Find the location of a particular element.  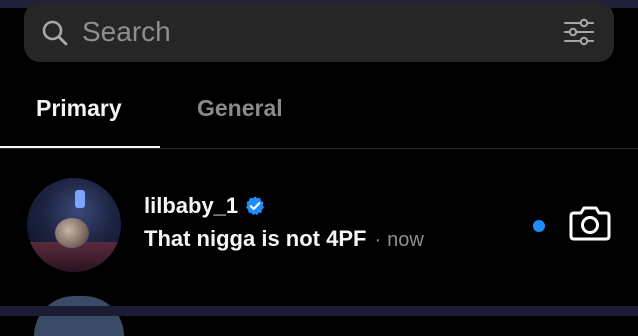

camera-icon is located at coordinates (590, 223).